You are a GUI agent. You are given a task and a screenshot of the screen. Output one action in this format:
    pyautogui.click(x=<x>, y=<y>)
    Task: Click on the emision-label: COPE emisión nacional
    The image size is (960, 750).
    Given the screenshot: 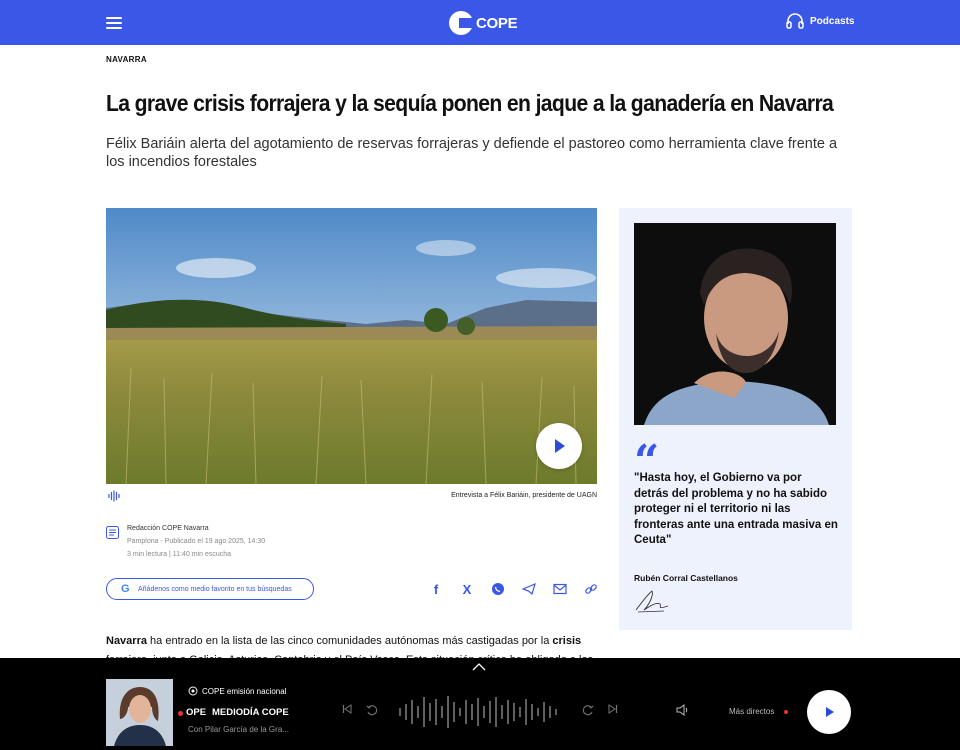 What is the action you would take?
    pyautogui.click(x=237, y=691)
    